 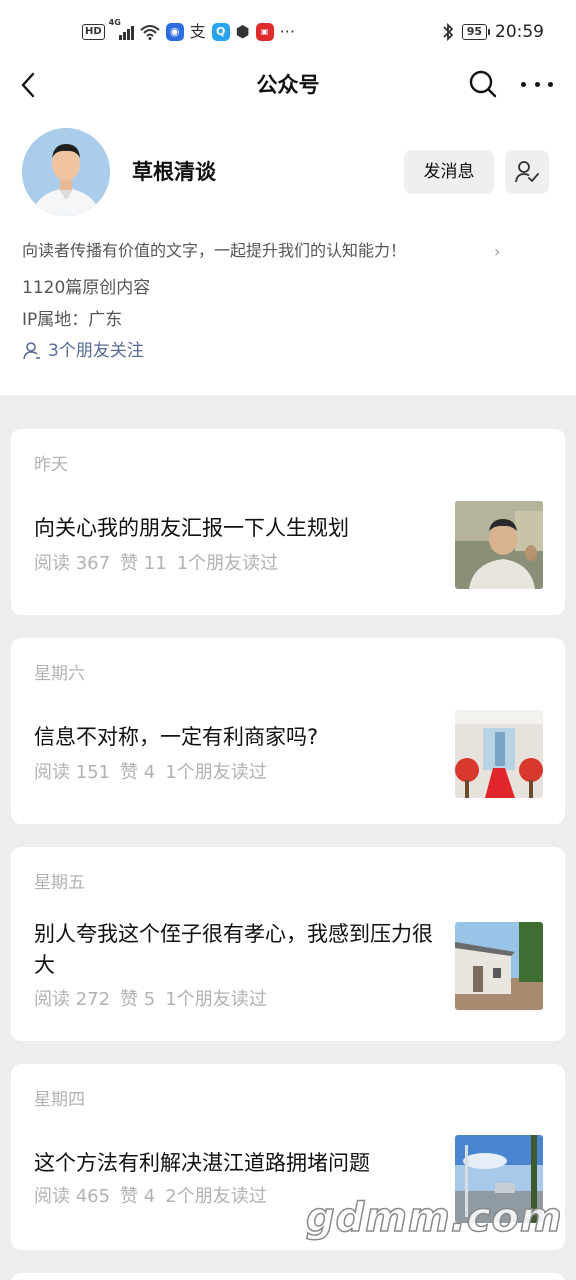 I want to click on article-card: 星期六 信息不对称，一定有利商家吗? 阅读 151 赞 4 1个朋友读过, so click(x=288, y=731).